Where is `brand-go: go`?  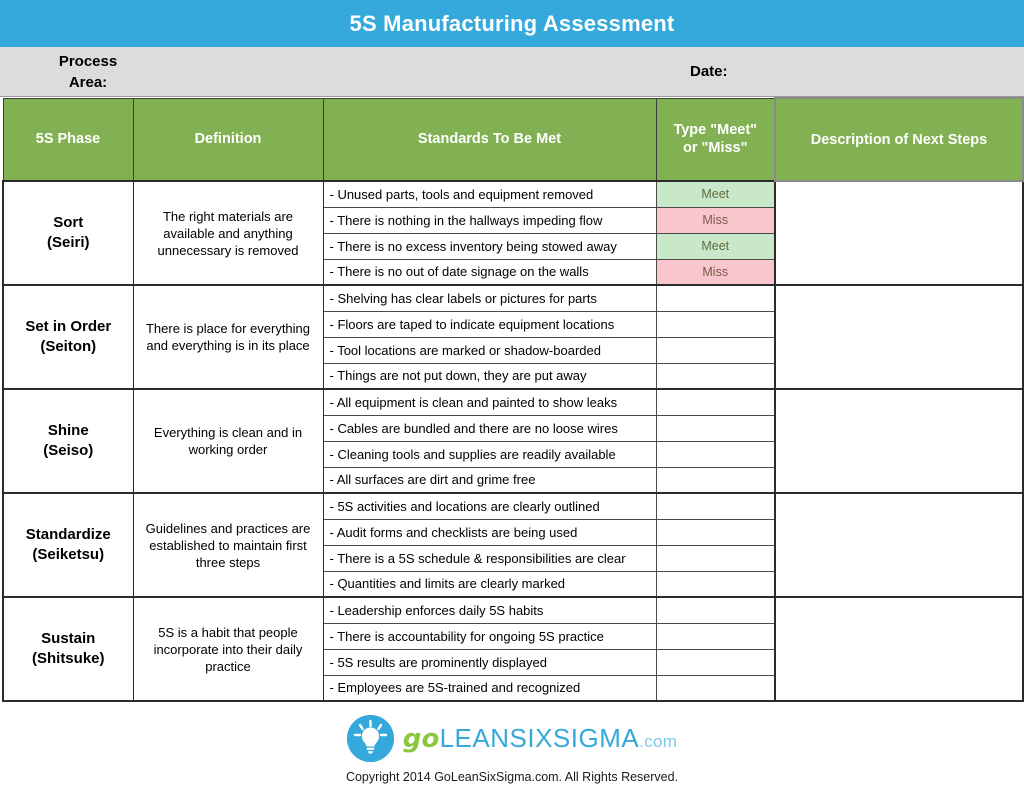
brand-go: go is located at coordinates (421, 738).